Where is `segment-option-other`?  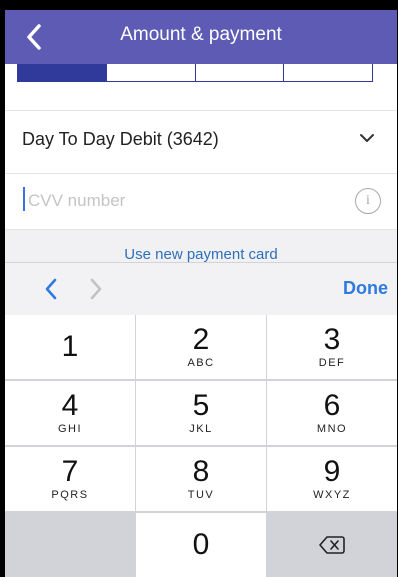
segment-option-other is located at coordinates (328, 72).